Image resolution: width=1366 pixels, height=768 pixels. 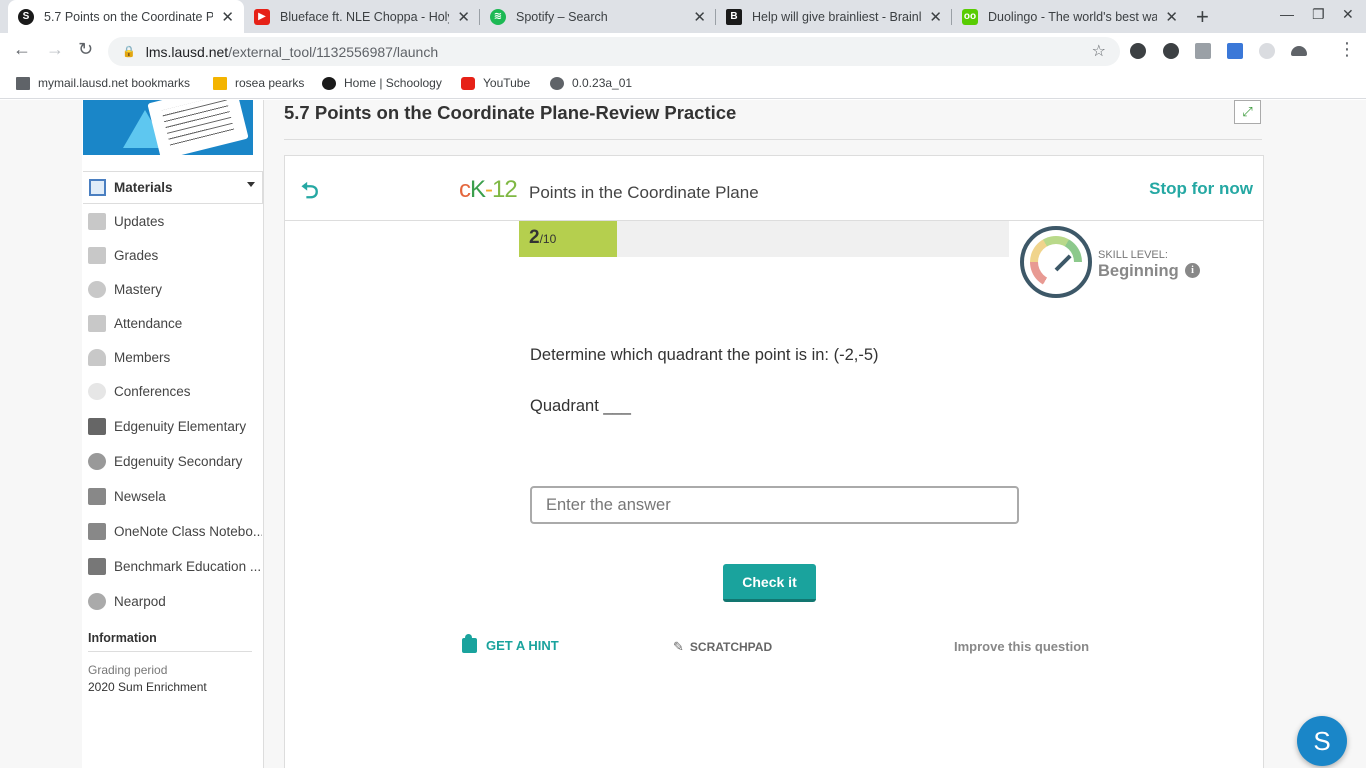 I want to click on sidebar-item-conferences: Conferences, so click(x=175, y=391).